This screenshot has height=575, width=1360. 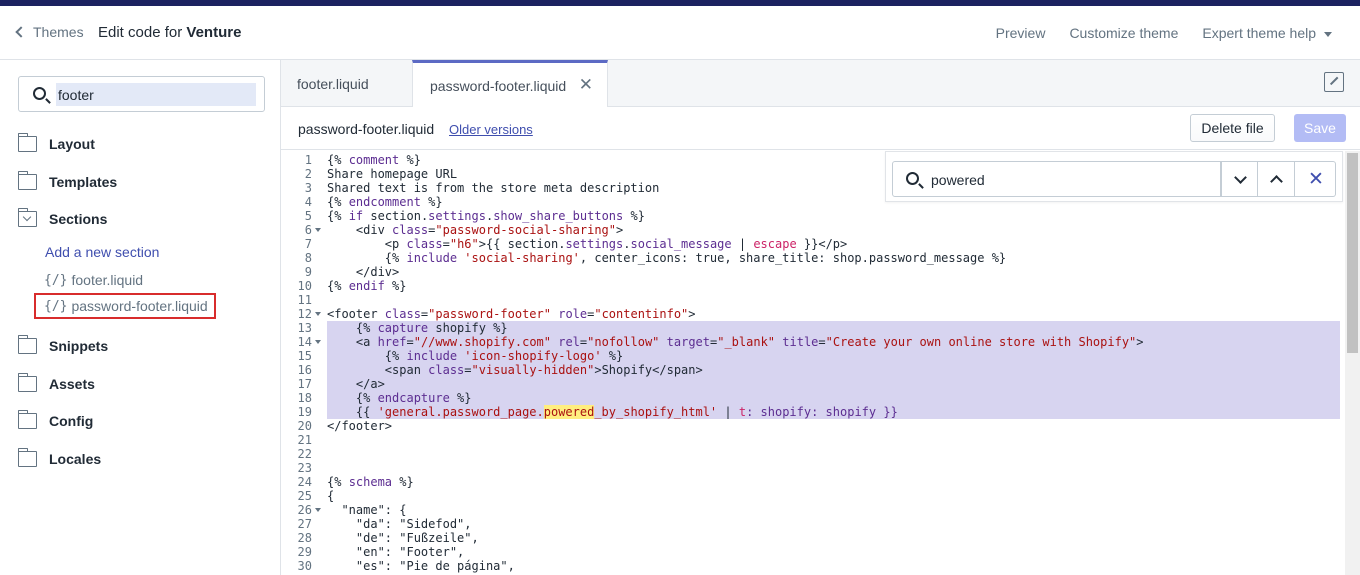 I want to click on folder-assets: Assets, so click(x=56, y=382).